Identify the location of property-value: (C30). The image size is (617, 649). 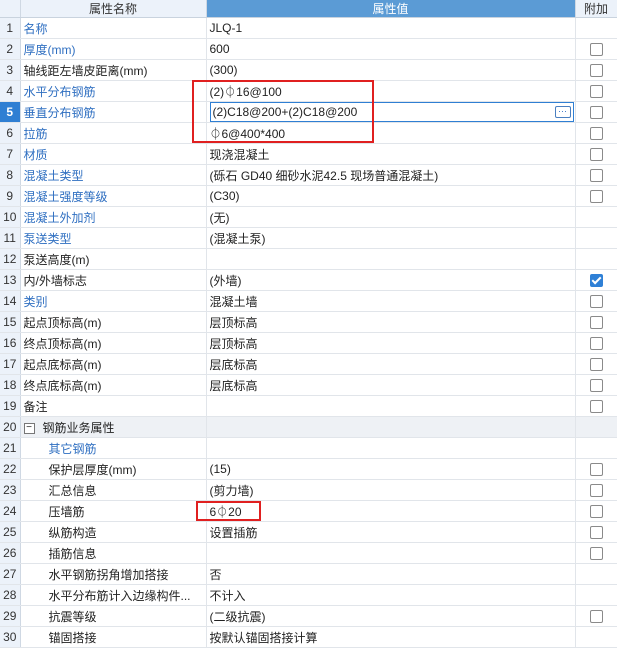
(391, 196).